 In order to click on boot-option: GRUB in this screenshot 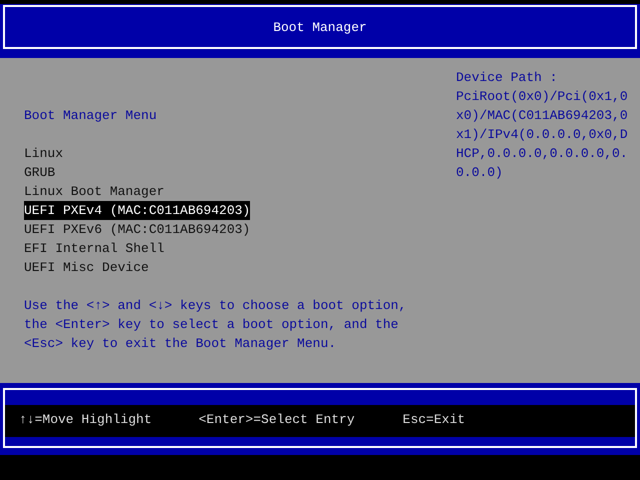, I will do `click(40, 172)`.